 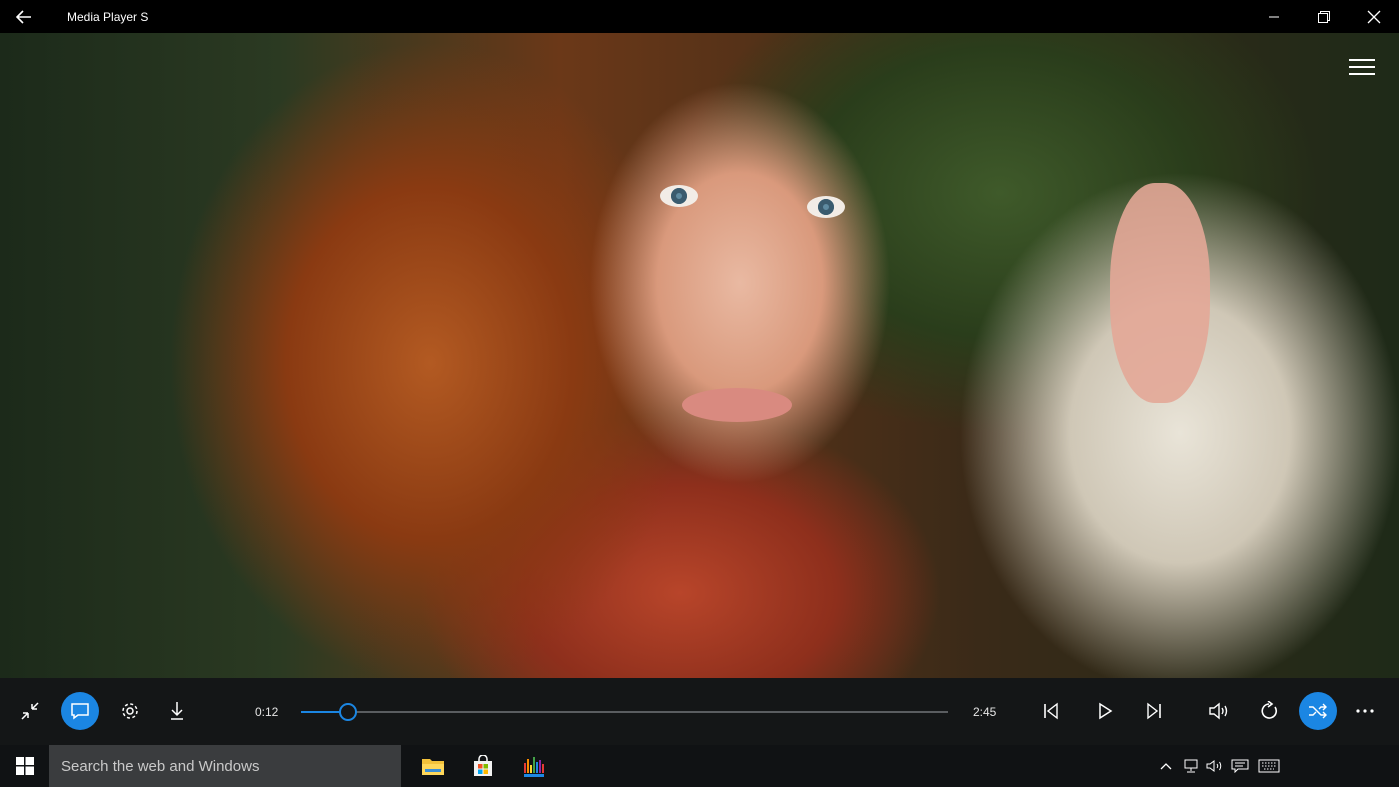 What do you see at coordinates (1051, 711) in the screenshot?
I see `skip-previous-icon` at bounding box center [1051, 711].